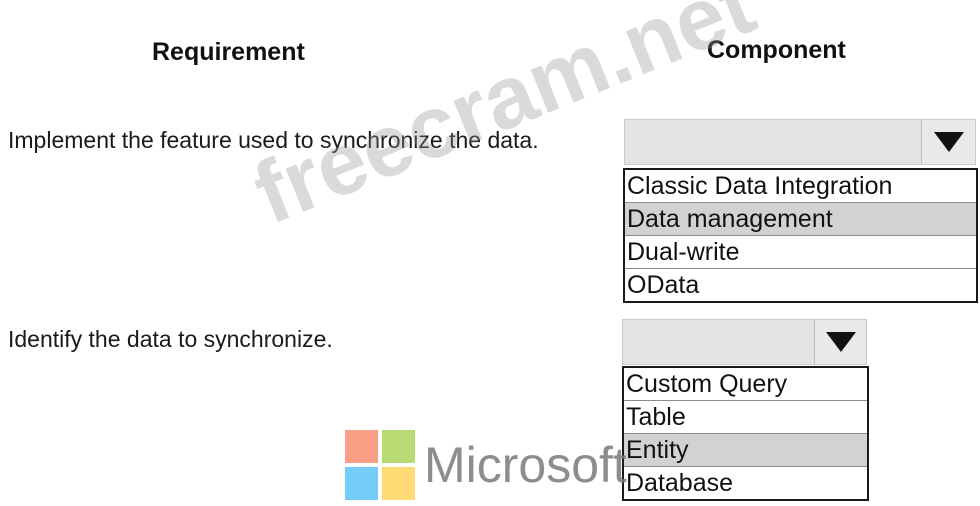 The width and height of the screenshot is (980, 506). I want to click on option-custom-query: Custom Query, so click(745, 384).